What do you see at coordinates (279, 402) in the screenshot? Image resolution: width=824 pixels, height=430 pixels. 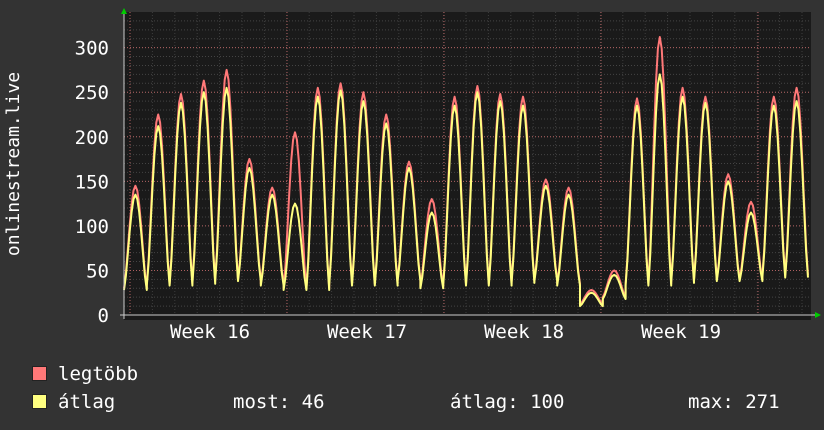 I see `stat-now: most: 46` at bounding box center [279, 402].